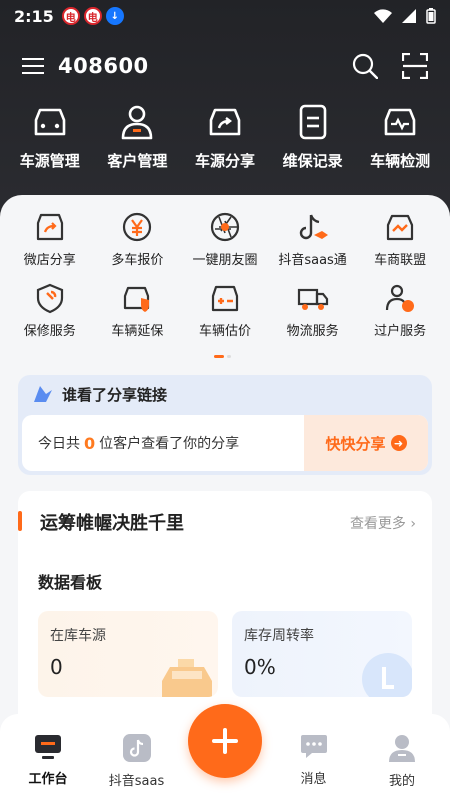  I want to click on nav-label: 消息, so click(313, 779).